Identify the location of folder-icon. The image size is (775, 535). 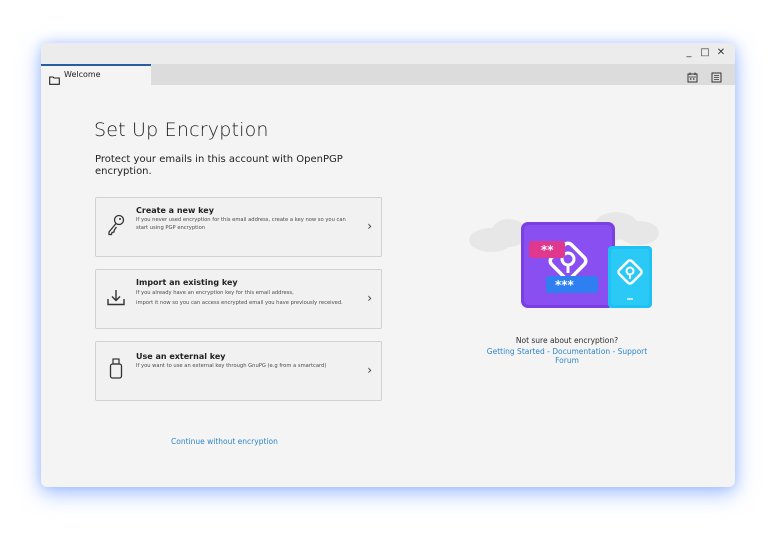
(54, 79).